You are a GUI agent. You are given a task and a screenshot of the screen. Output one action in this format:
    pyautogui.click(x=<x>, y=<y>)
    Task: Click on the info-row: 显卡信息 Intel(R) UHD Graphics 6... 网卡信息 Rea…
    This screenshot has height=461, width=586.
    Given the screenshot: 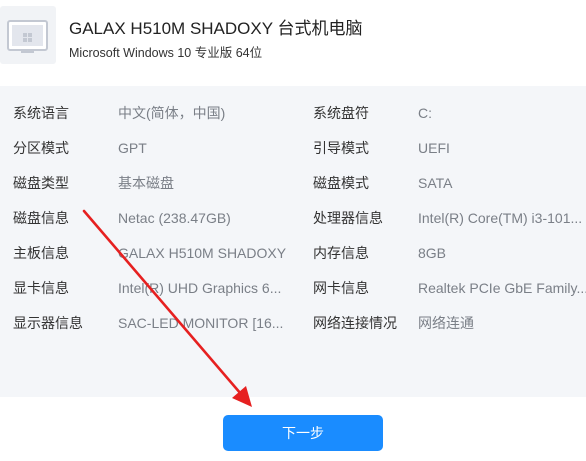 What is the action you would take?
    pyautogui.click(x=293, y=288)
    